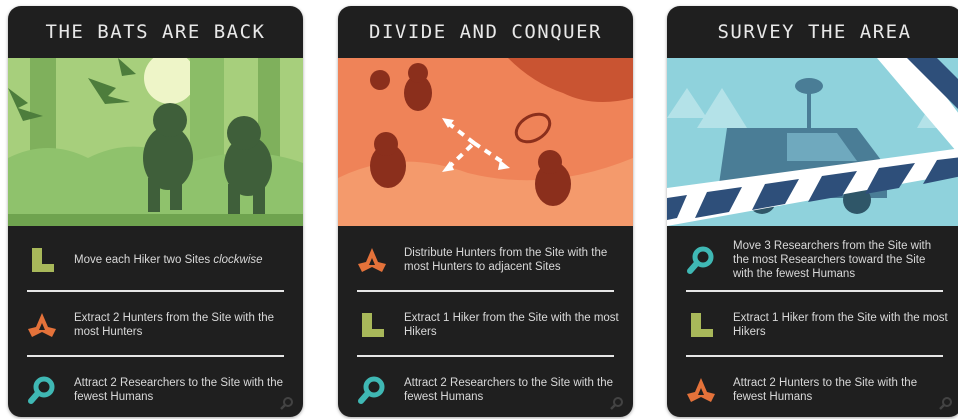 Image resolution: width=958 pixels, height=419 pixels. I want to click on card-illustration-forest, so click(155, 142).